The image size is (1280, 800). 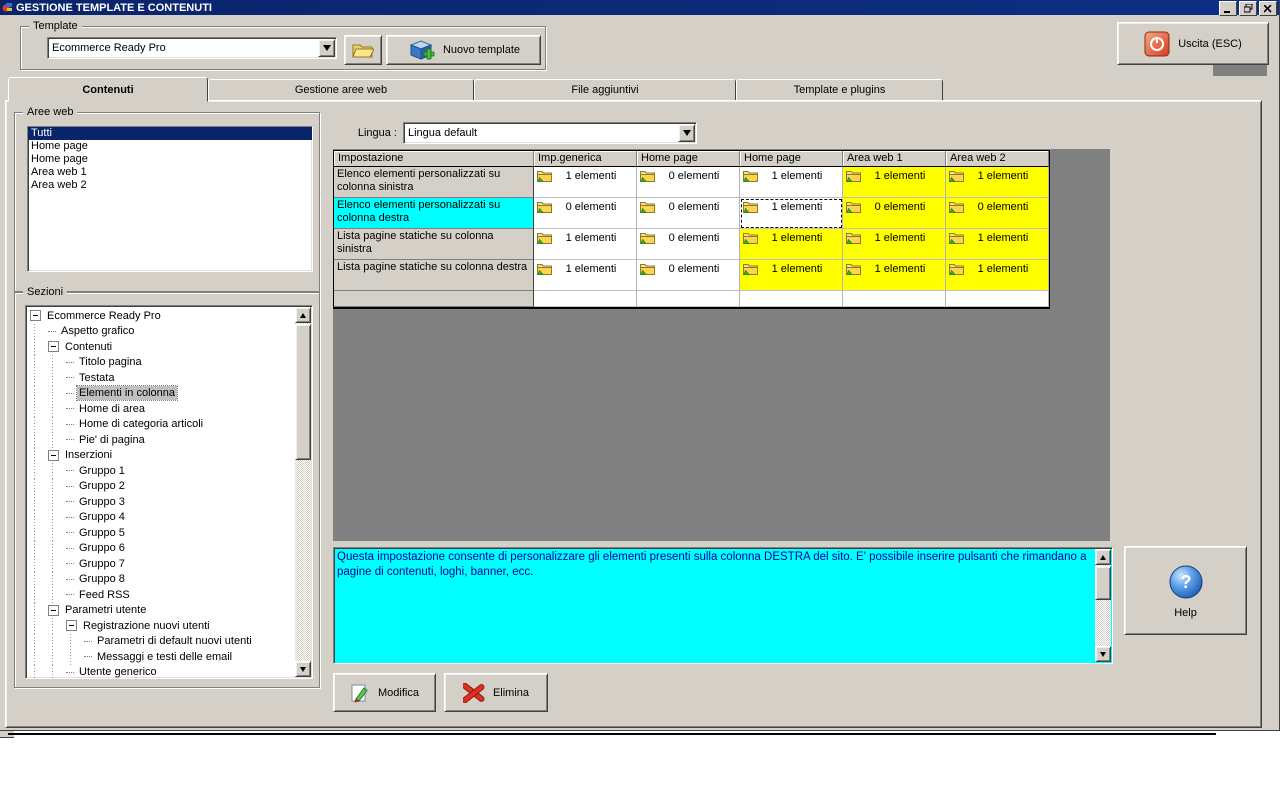 I want to click on tree-item: Parametri utente, so click(x=105, y=610).